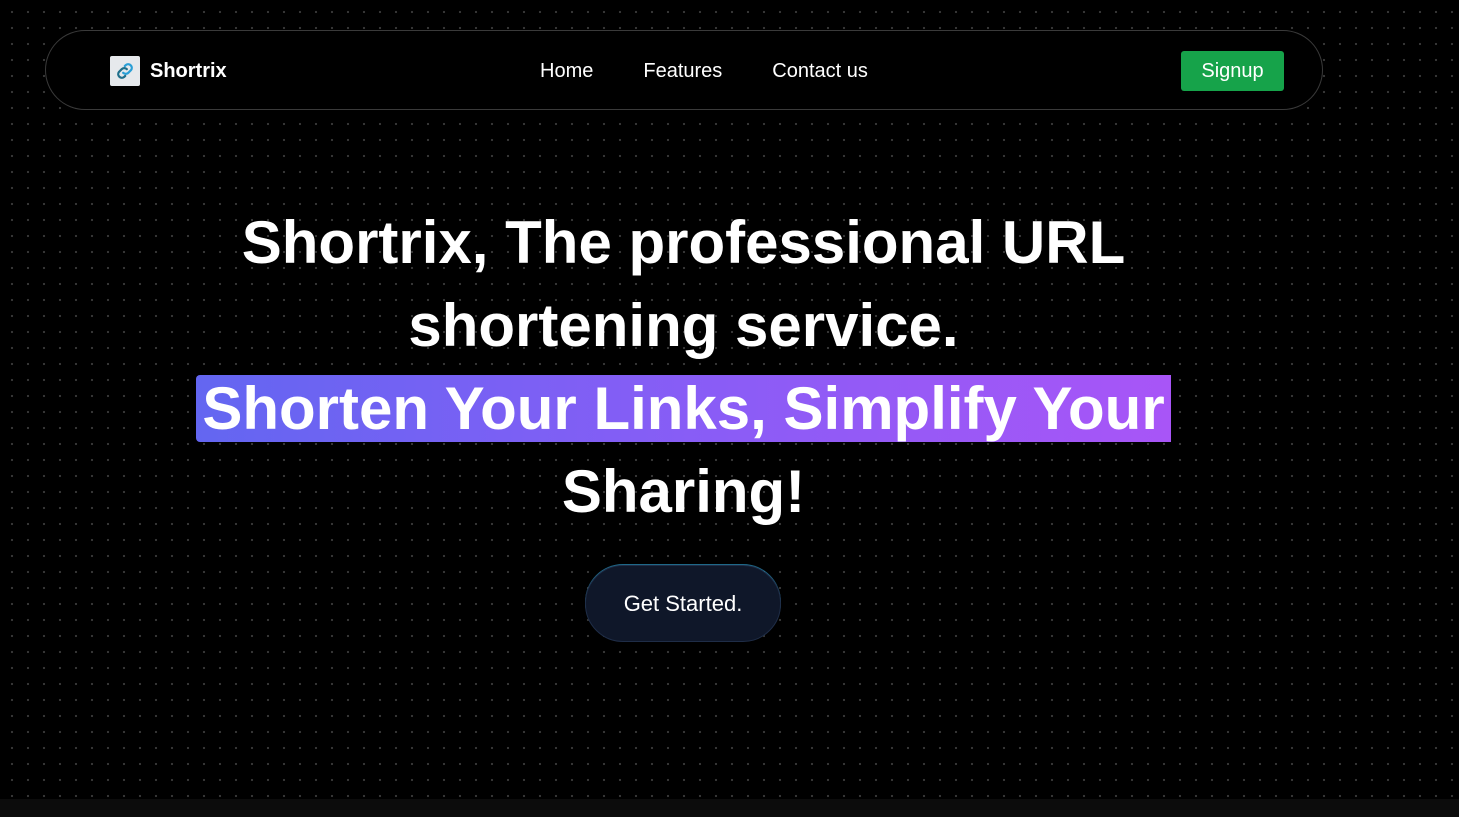 This screenshot has width=1459, height=817. Describe the element at coordinates (125, 71) in the screenshot. I see `link-icon` at that location.